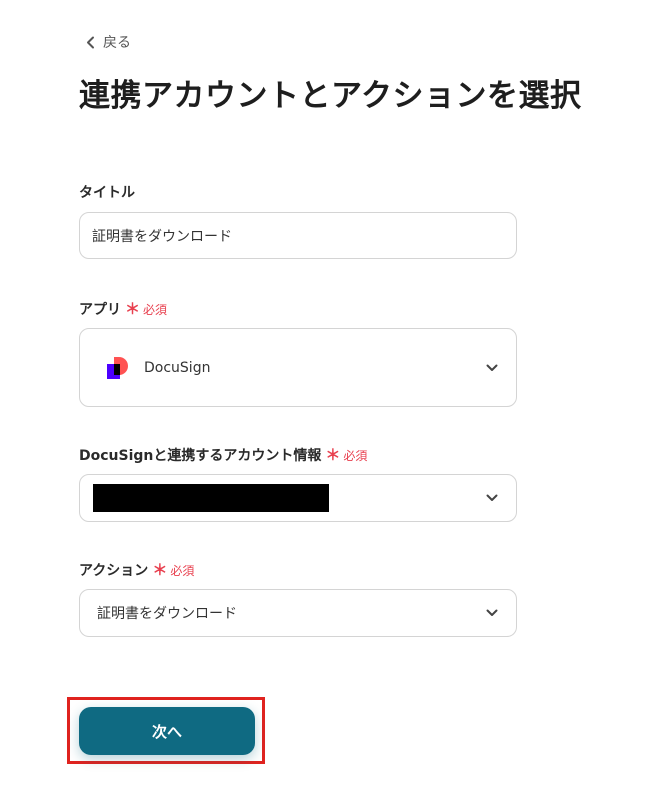 This screenshot has width=669, height=804. I want to click on action-select: 証明書をダウンロード, so click(298, 613).